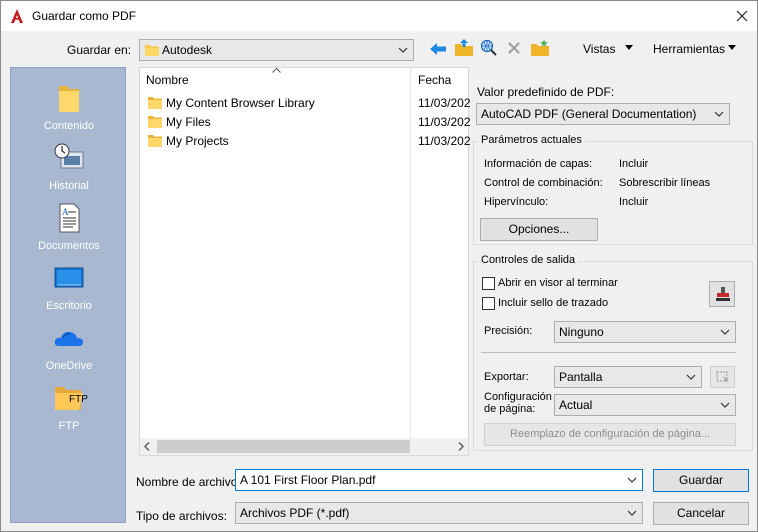 This screenshot has height=532, width=758. I want to click on place-historial: Historial, so click(69, 164).